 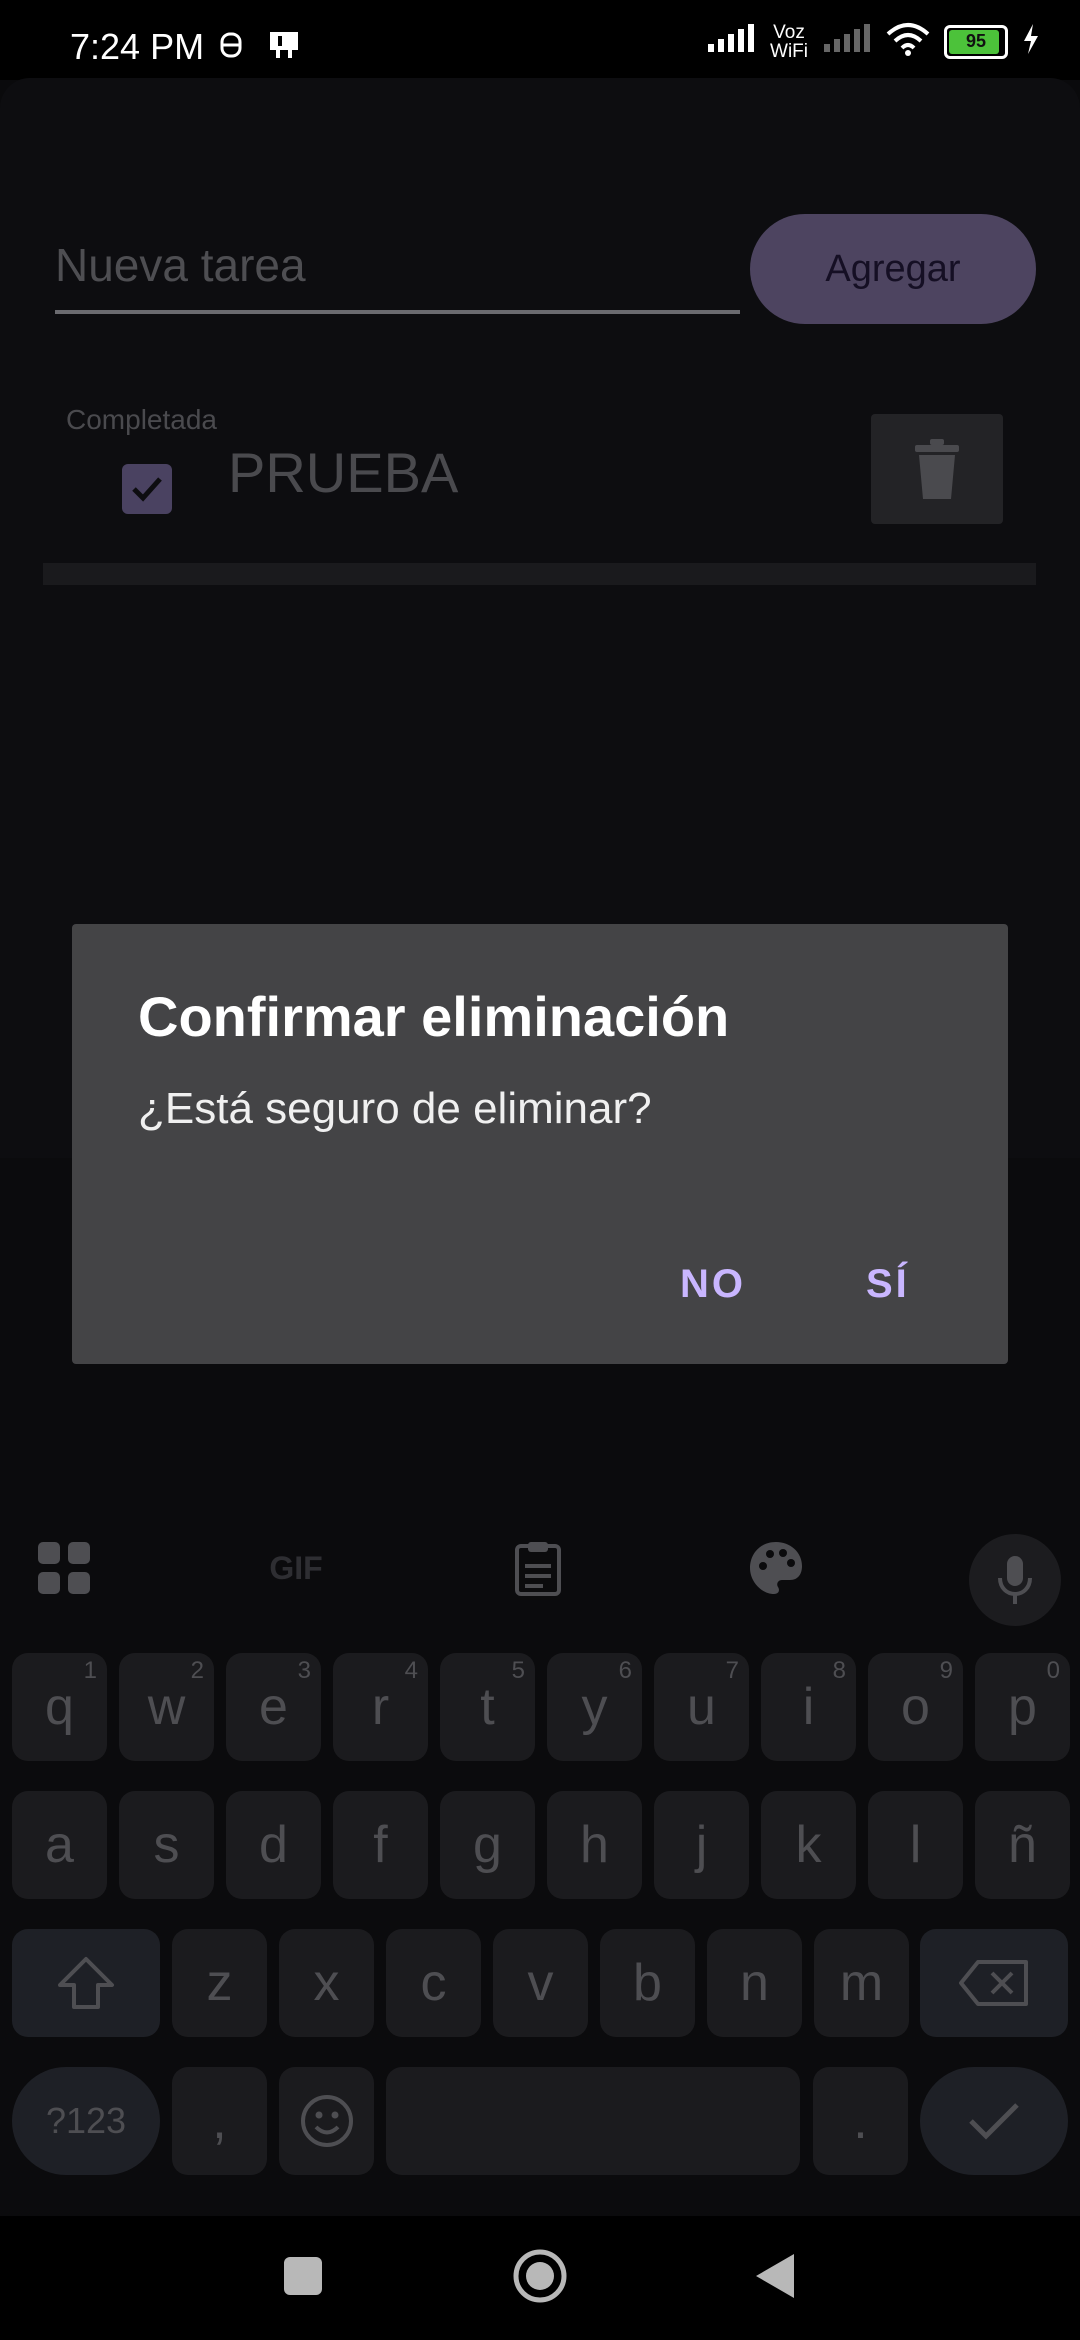 What do you see at coordinates (487, 1707) in the screenshot?
I see `key-t: t5` at bounding box center [487, 1707].